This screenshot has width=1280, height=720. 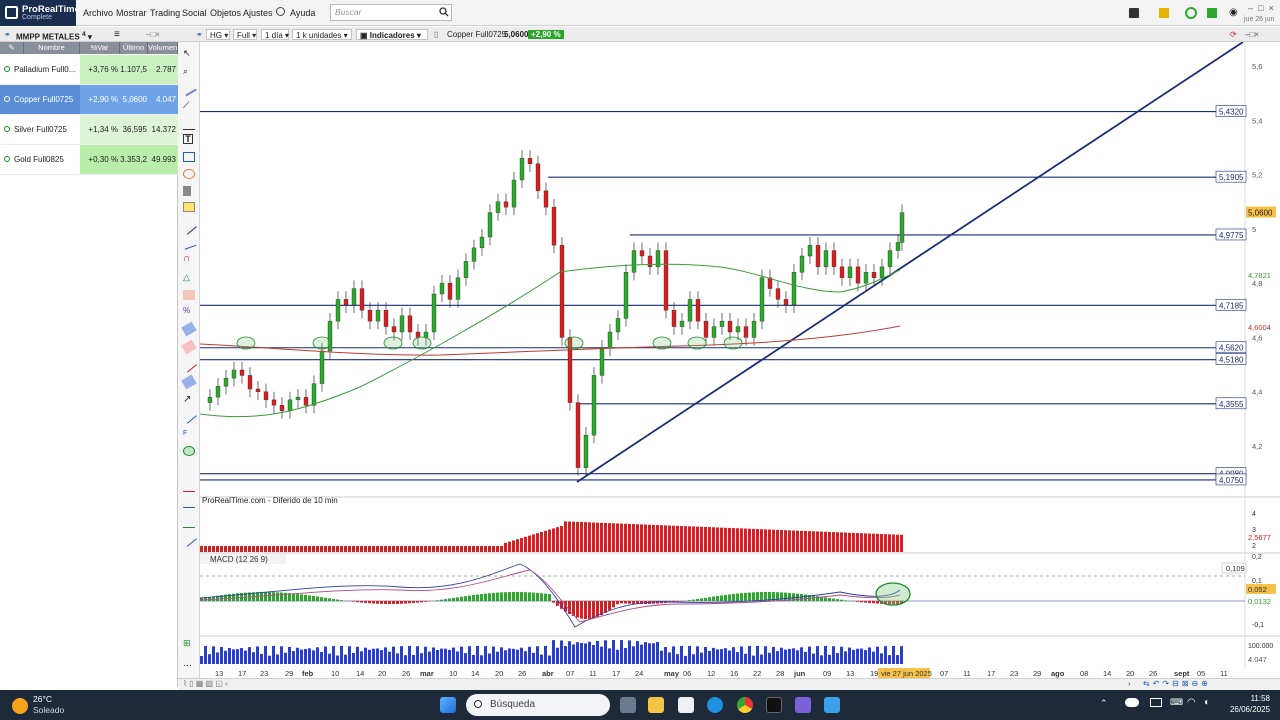 I want to click on chrome-icon, so click(x=745, y=705).